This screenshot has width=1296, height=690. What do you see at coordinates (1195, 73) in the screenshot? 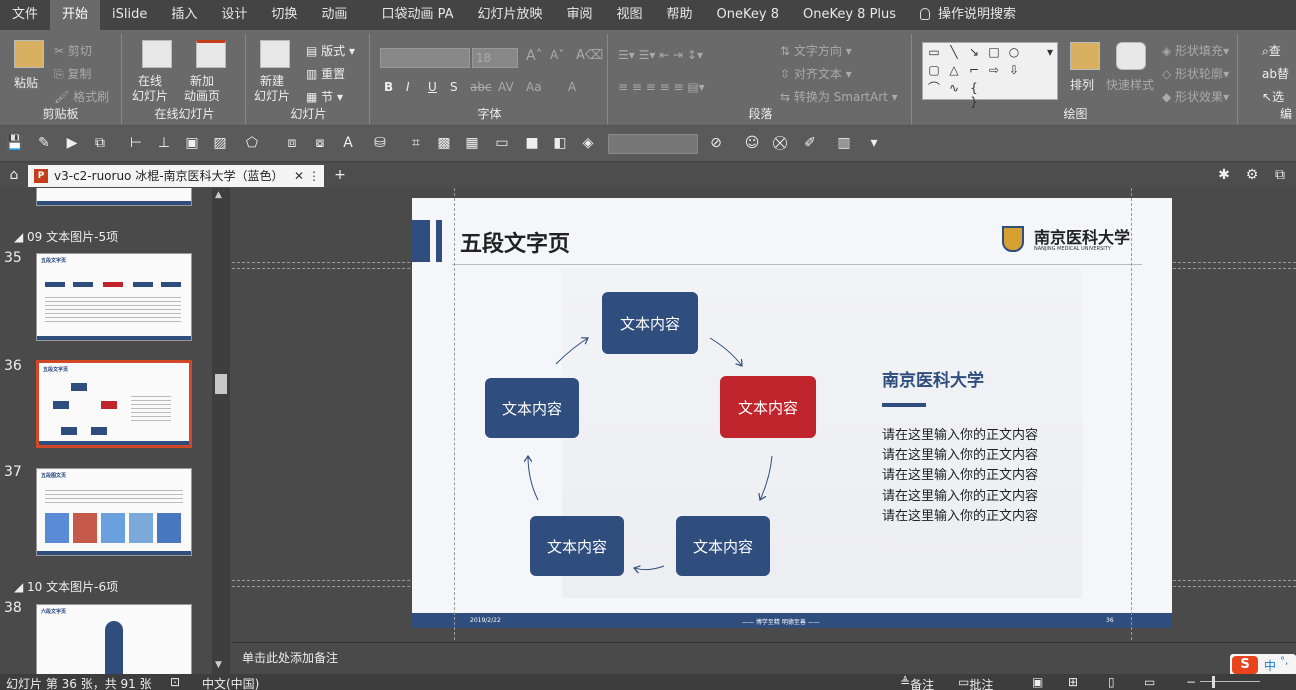
I see `shape-outline-button: ◇ 形状轮廓▾` at bounding box center [1195, 73].